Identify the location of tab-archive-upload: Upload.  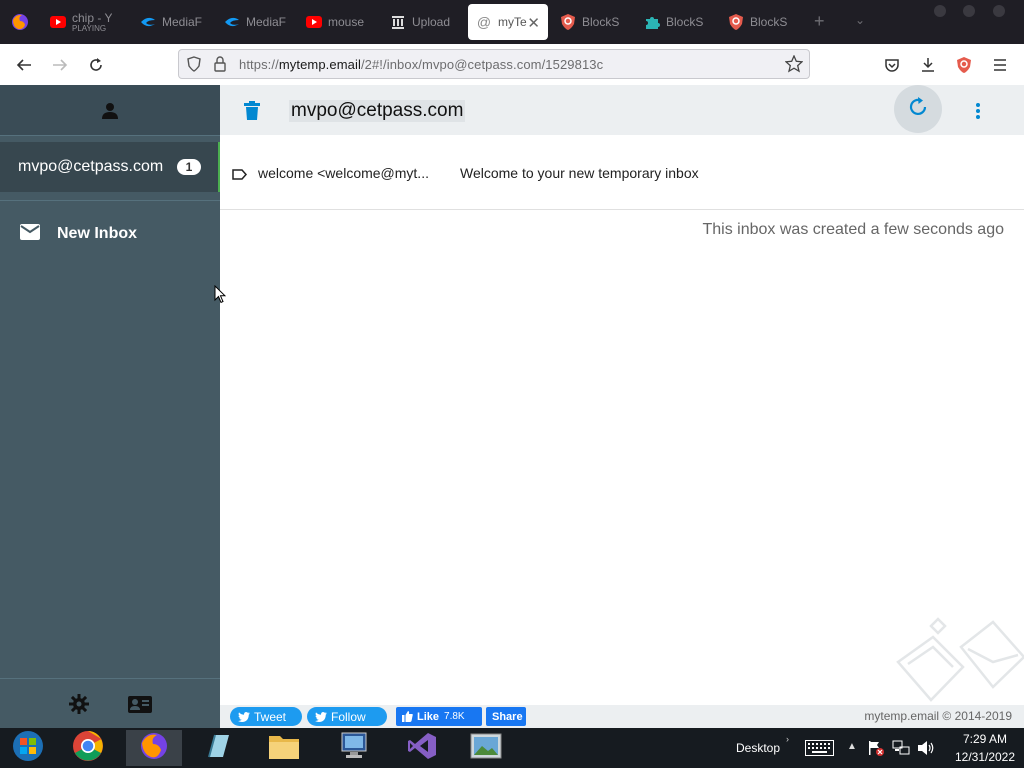
(425, 22).